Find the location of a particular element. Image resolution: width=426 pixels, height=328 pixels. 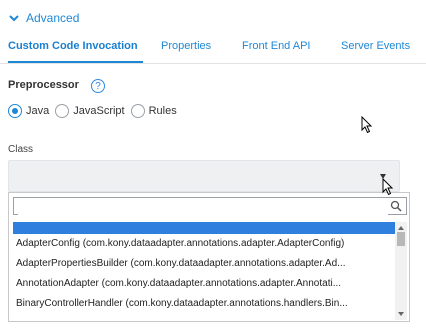

tabs-divider is located at coordinates (213, 63).